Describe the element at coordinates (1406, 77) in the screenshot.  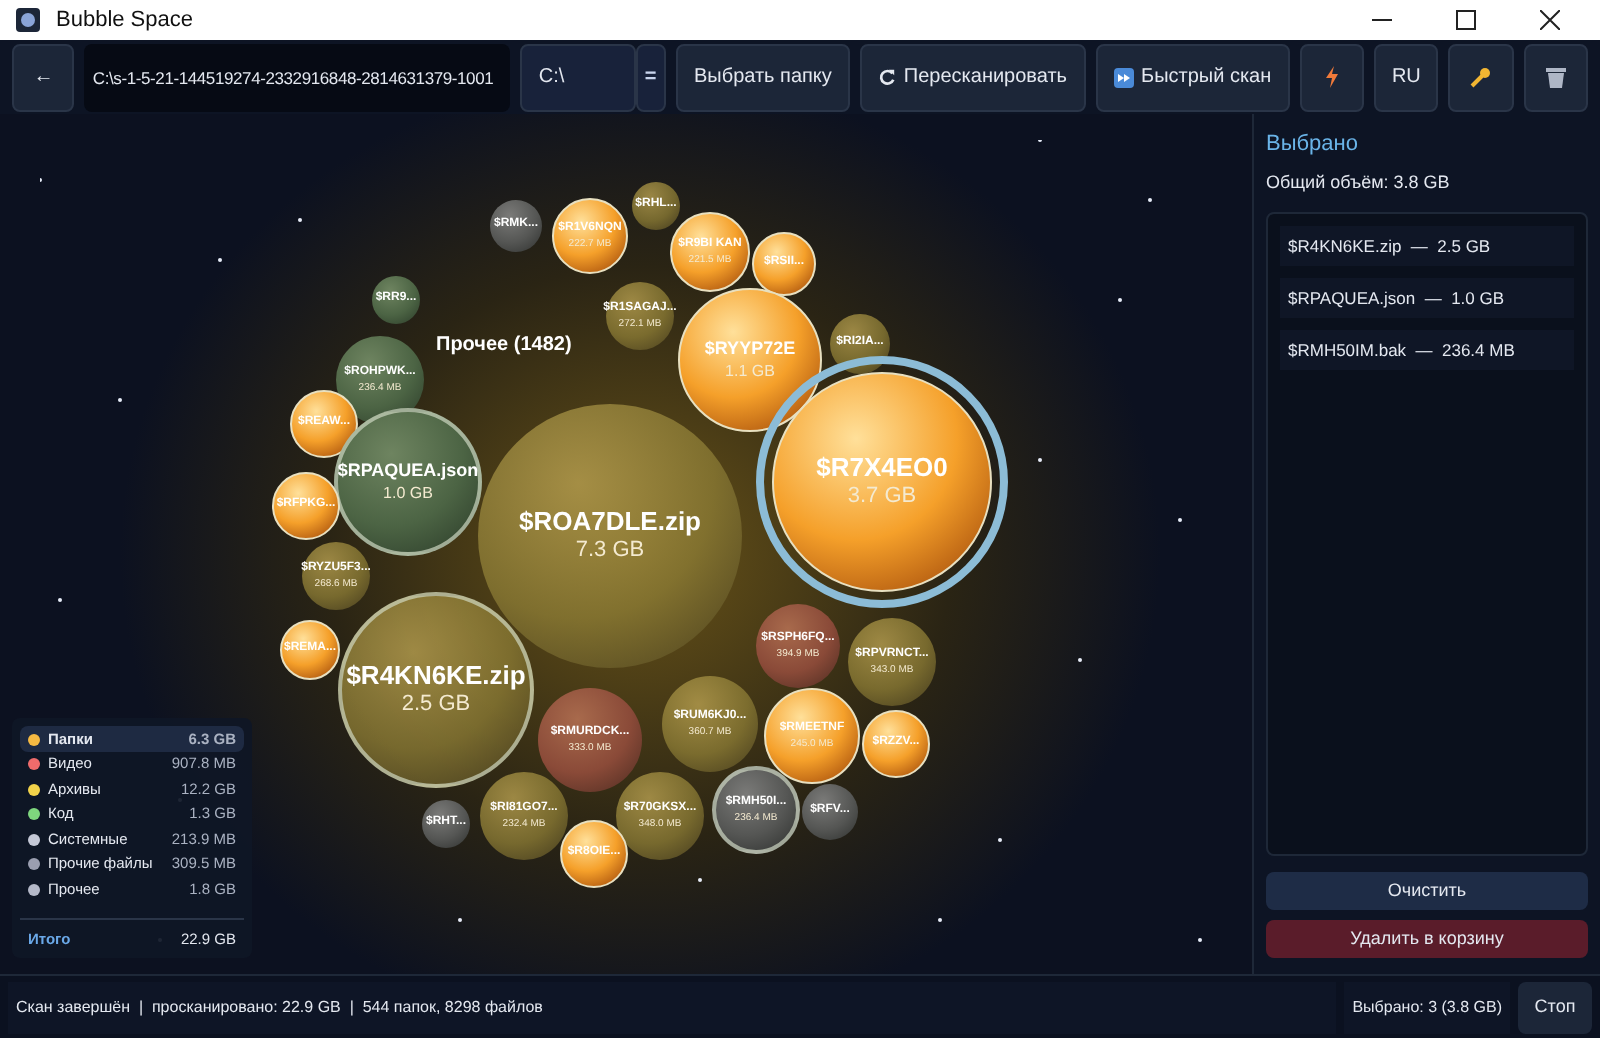
I see `toolbar-button: RU` at that location.